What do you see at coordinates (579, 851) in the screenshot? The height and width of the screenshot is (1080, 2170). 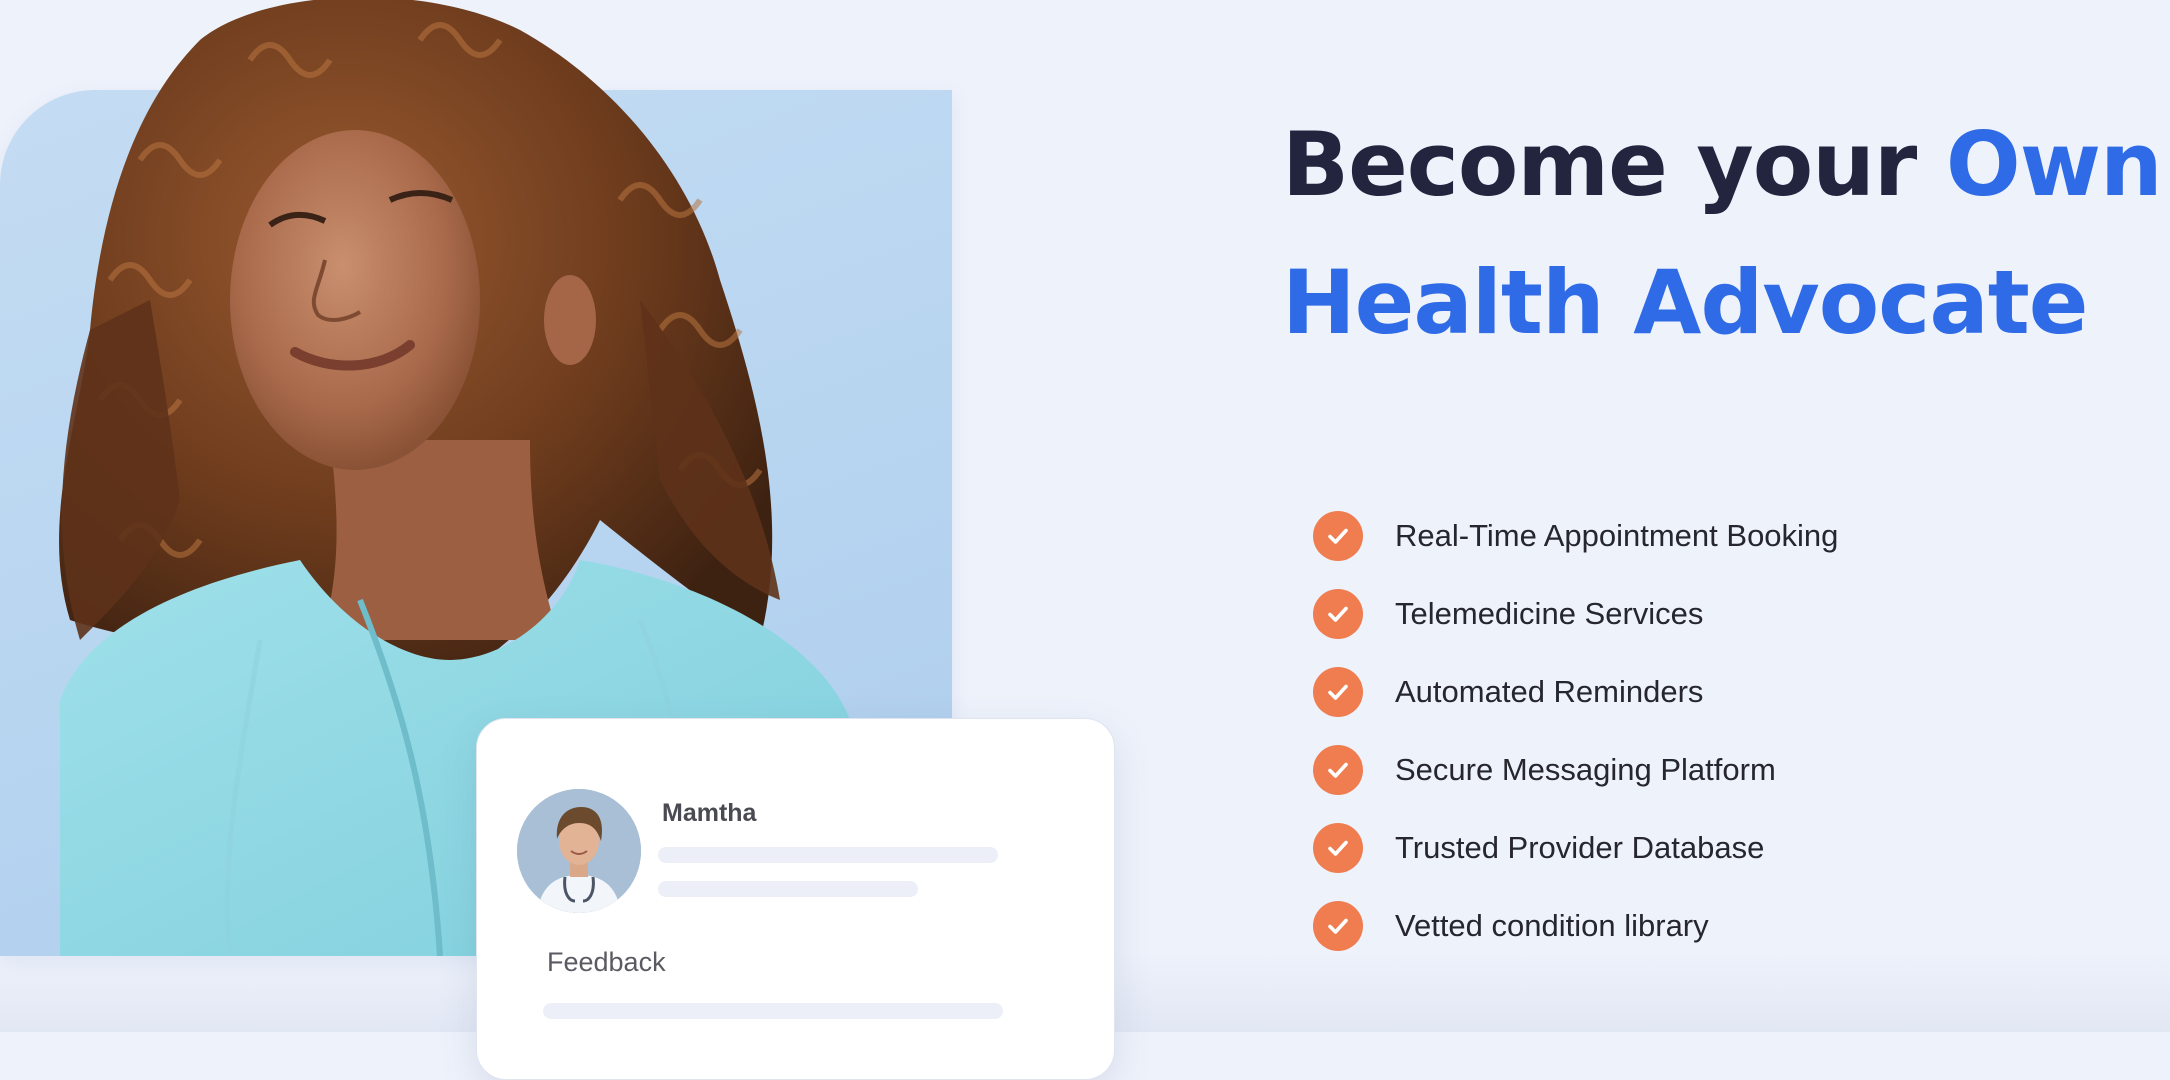 I see `doctor-avatar` at bounding box center [579, 851].